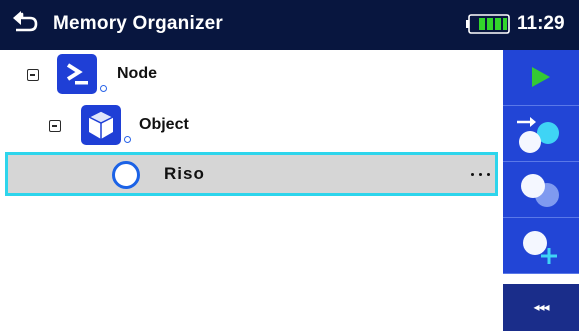 The height and width of the screenshot is (331, 579). I want to click on action-sidebar: ◂◂◂, so click(541, 190).